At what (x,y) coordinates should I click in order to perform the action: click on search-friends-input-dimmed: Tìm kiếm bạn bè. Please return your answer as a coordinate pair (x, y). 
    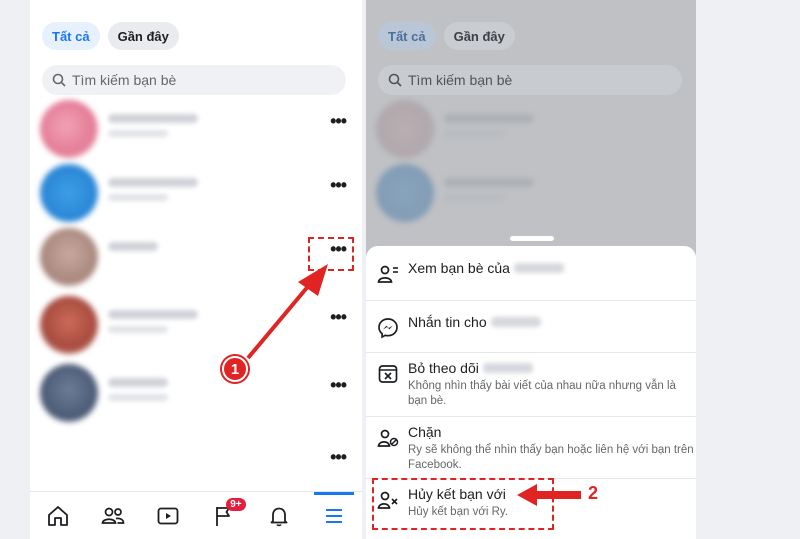
    Looking at the image, I should click on (530, 80).